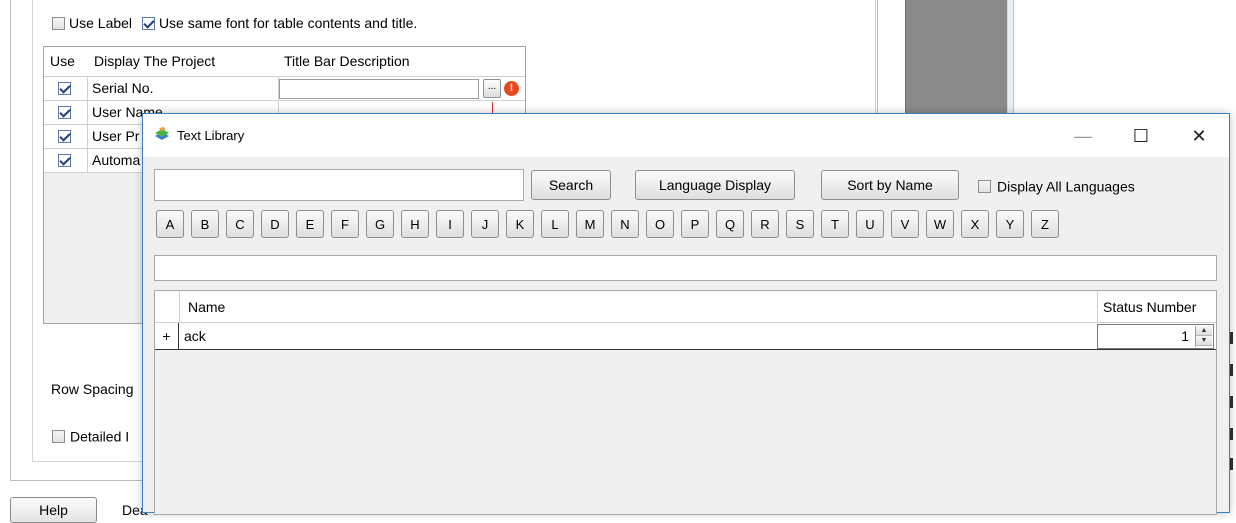 The height and width of the screenshot is (523, 1236). What do you see at coordinates (511, 88) in the screenshot?
I see `error-icon: !` at bounding box center [511, 88].